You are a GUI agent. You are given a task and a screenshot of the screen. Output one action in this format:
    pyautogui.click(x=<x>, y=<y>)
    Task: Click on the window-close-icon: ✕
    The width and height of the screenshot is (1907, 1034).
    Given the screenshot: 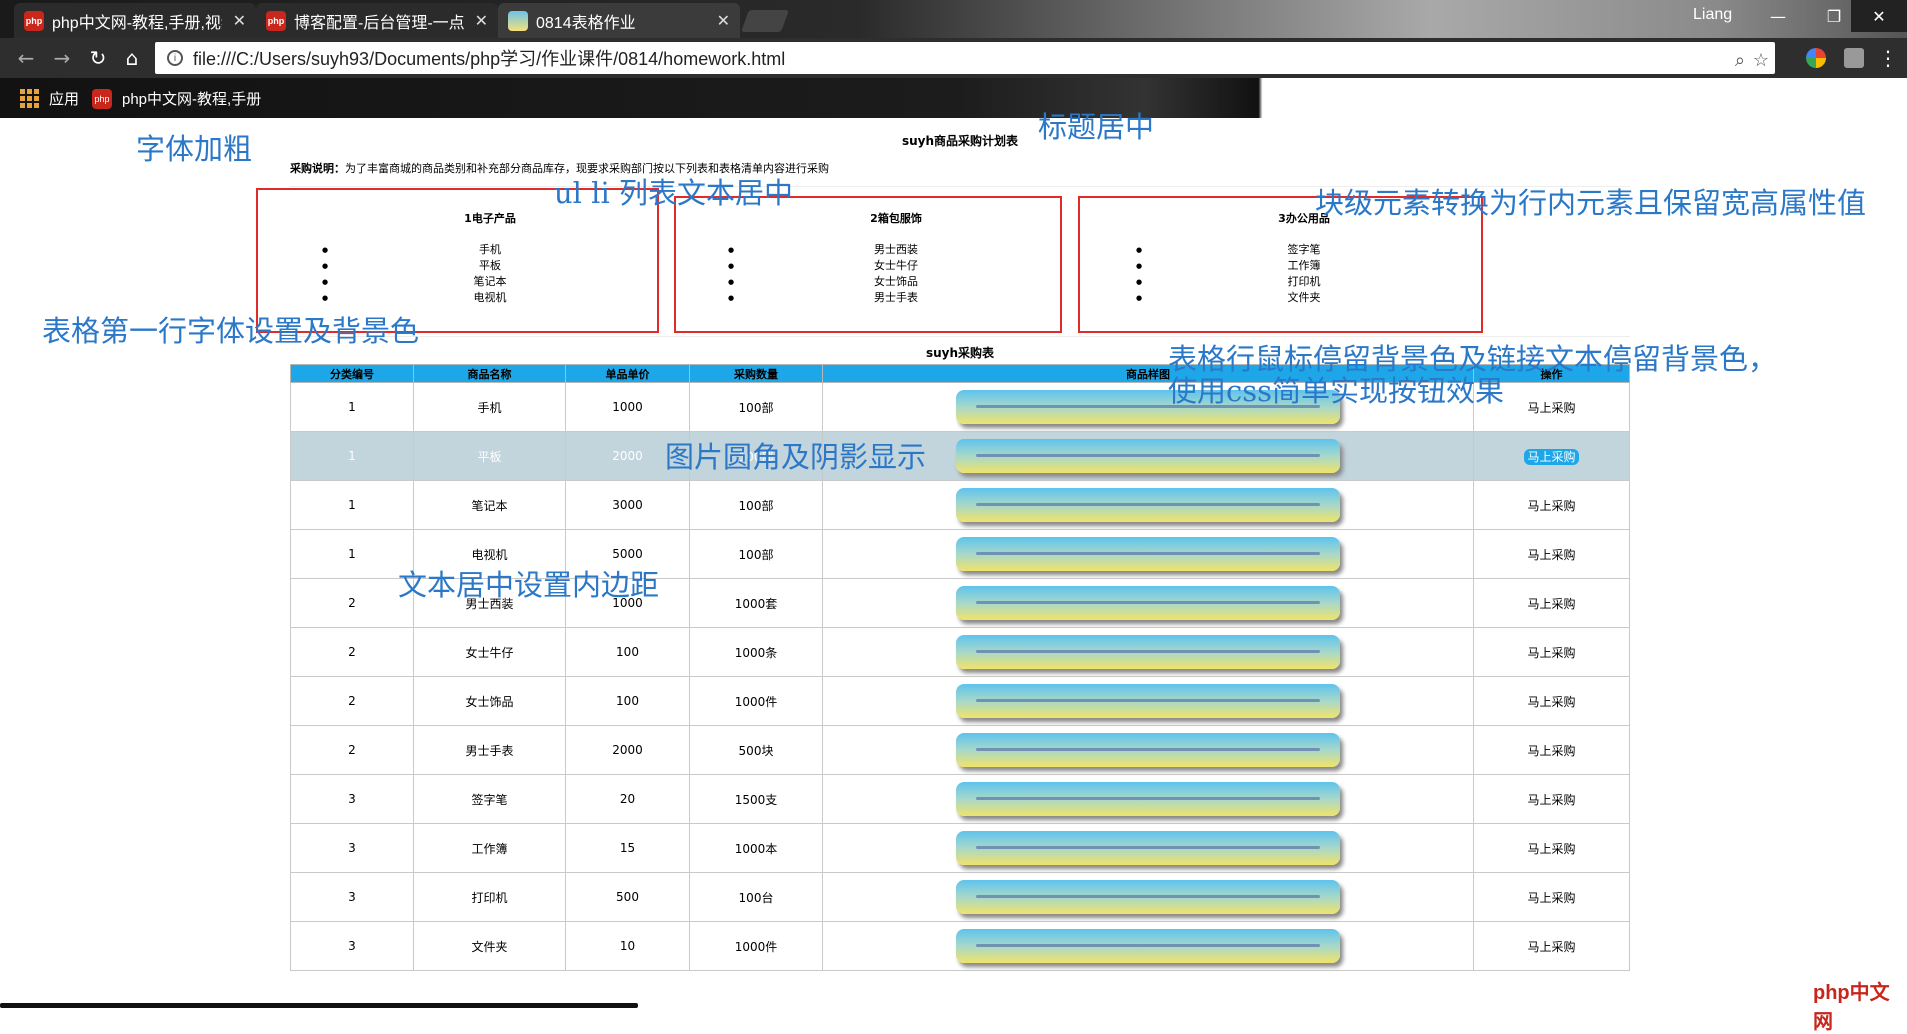 What is the action you would take?
    pyautogui.click(x=1879, y=16)
    